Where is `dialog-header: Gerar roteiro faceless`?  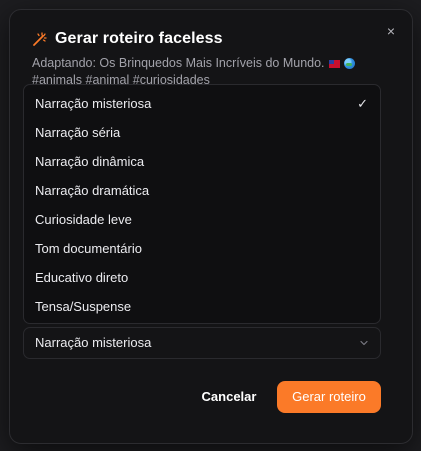 dialog-header: Gerar roteiro faceless is located at coordinates (127, 39).